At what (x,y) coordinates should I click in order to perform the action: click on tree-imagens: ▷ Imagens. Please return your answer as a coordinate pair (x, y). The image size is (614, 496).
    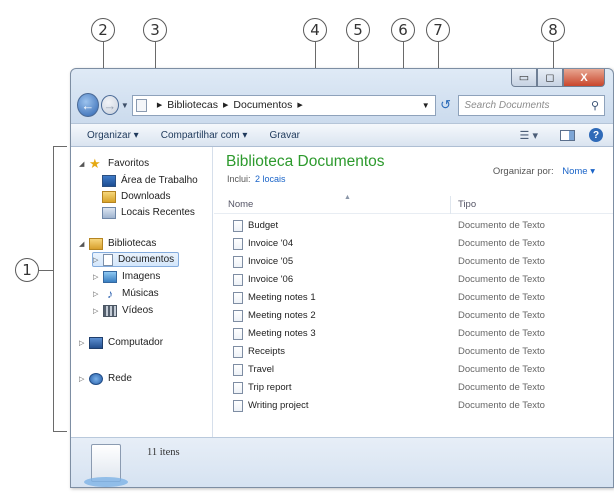
    Looking at the image, I should click on (126, 276).